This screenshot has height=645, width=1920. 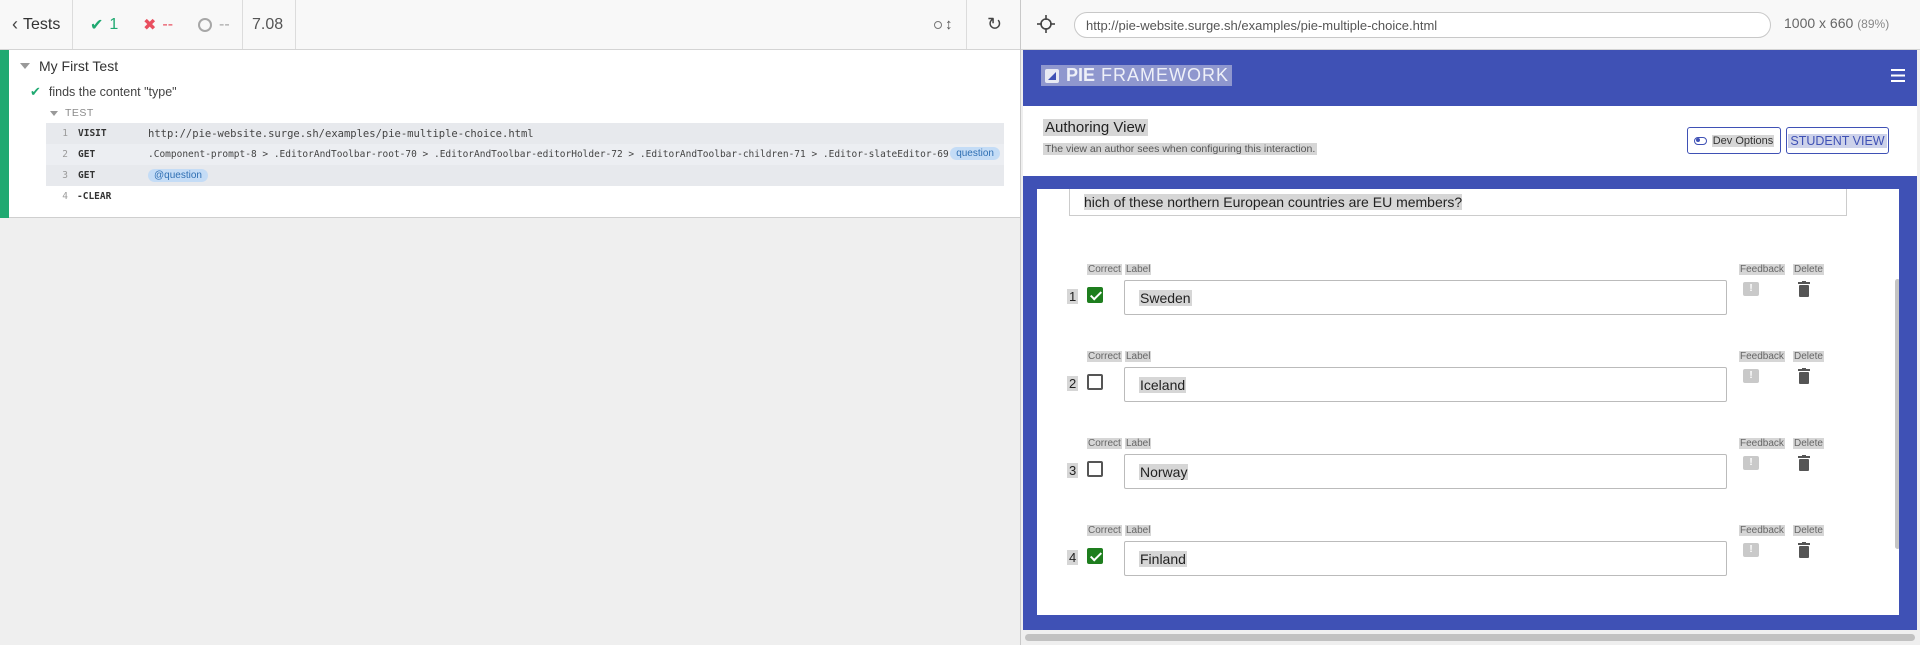 What do you see at coordinates (525, 196) in the screenshot?
I see `command-row: 4 -CLEAR` at bounding box center [525, 196].